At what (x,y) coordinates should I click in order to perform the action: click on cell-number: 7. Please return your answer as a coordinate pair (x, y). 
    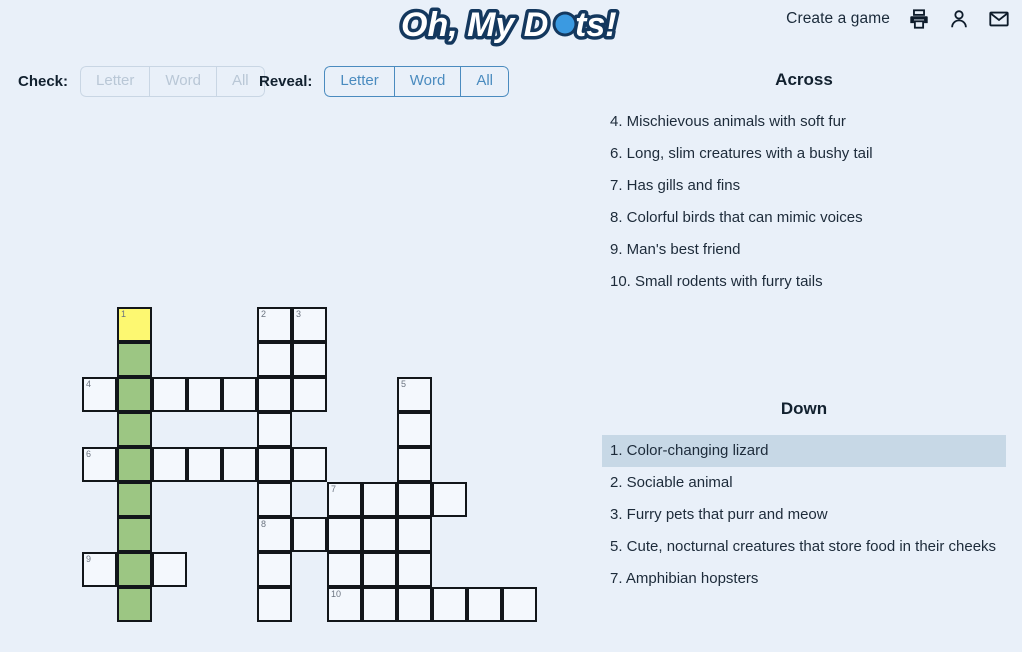
    Looking at the image, I should click on (334, 489).